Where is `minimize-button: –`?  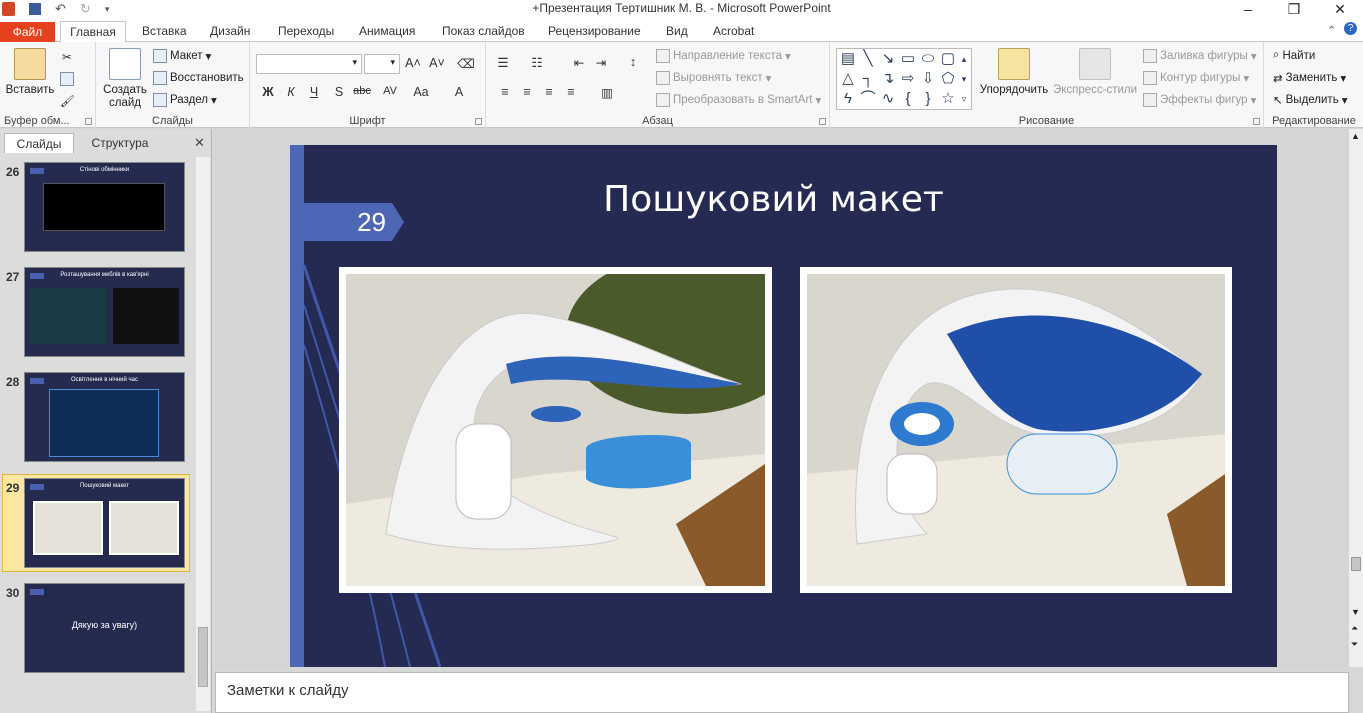 minimize-button: – is located at coordinates (1248, 9).